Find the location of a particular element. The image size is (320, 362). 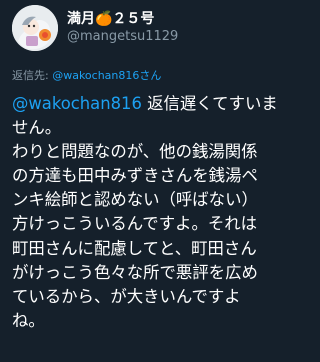

tweet-line: わりと問題なのが、他の銭湯関係 is located at coordinates (135, 152).